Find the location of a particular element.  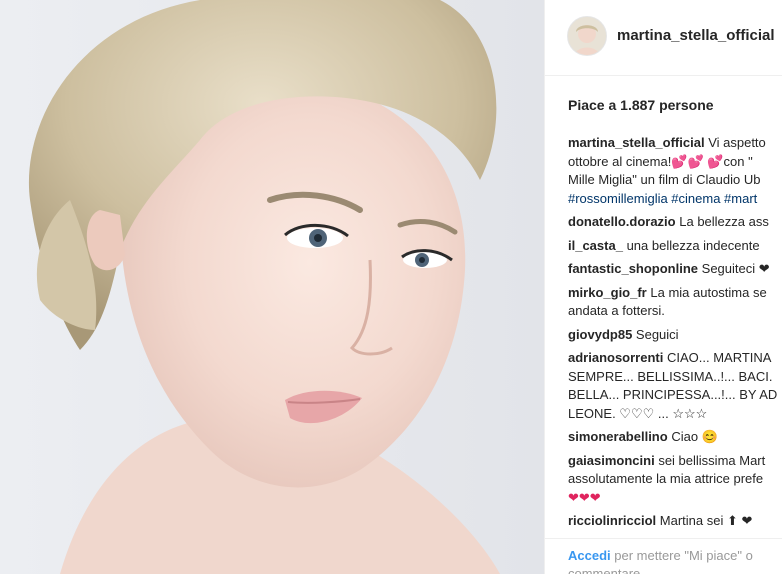

avatar-image is located at coordinates (587, 36).